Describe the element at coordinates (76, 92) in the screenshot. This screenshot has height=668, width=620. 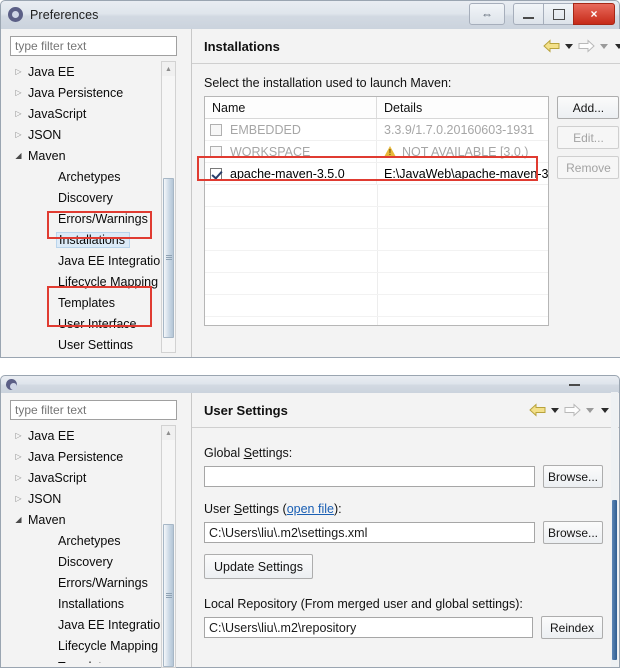
I see `tree-item-label: Java Persistence` at that location.